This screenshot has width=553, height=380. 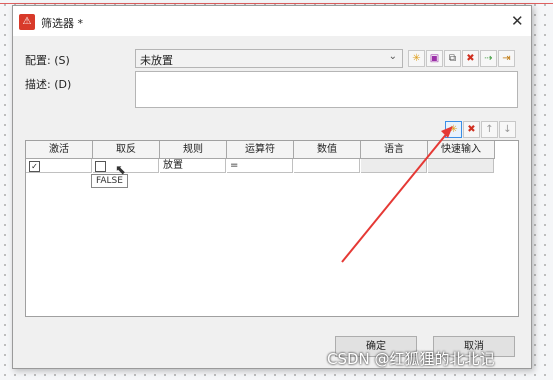 What do you see at coordinates (394, 166) in the screenshot?
I see `cell-language` at bounding box center [394, 166].